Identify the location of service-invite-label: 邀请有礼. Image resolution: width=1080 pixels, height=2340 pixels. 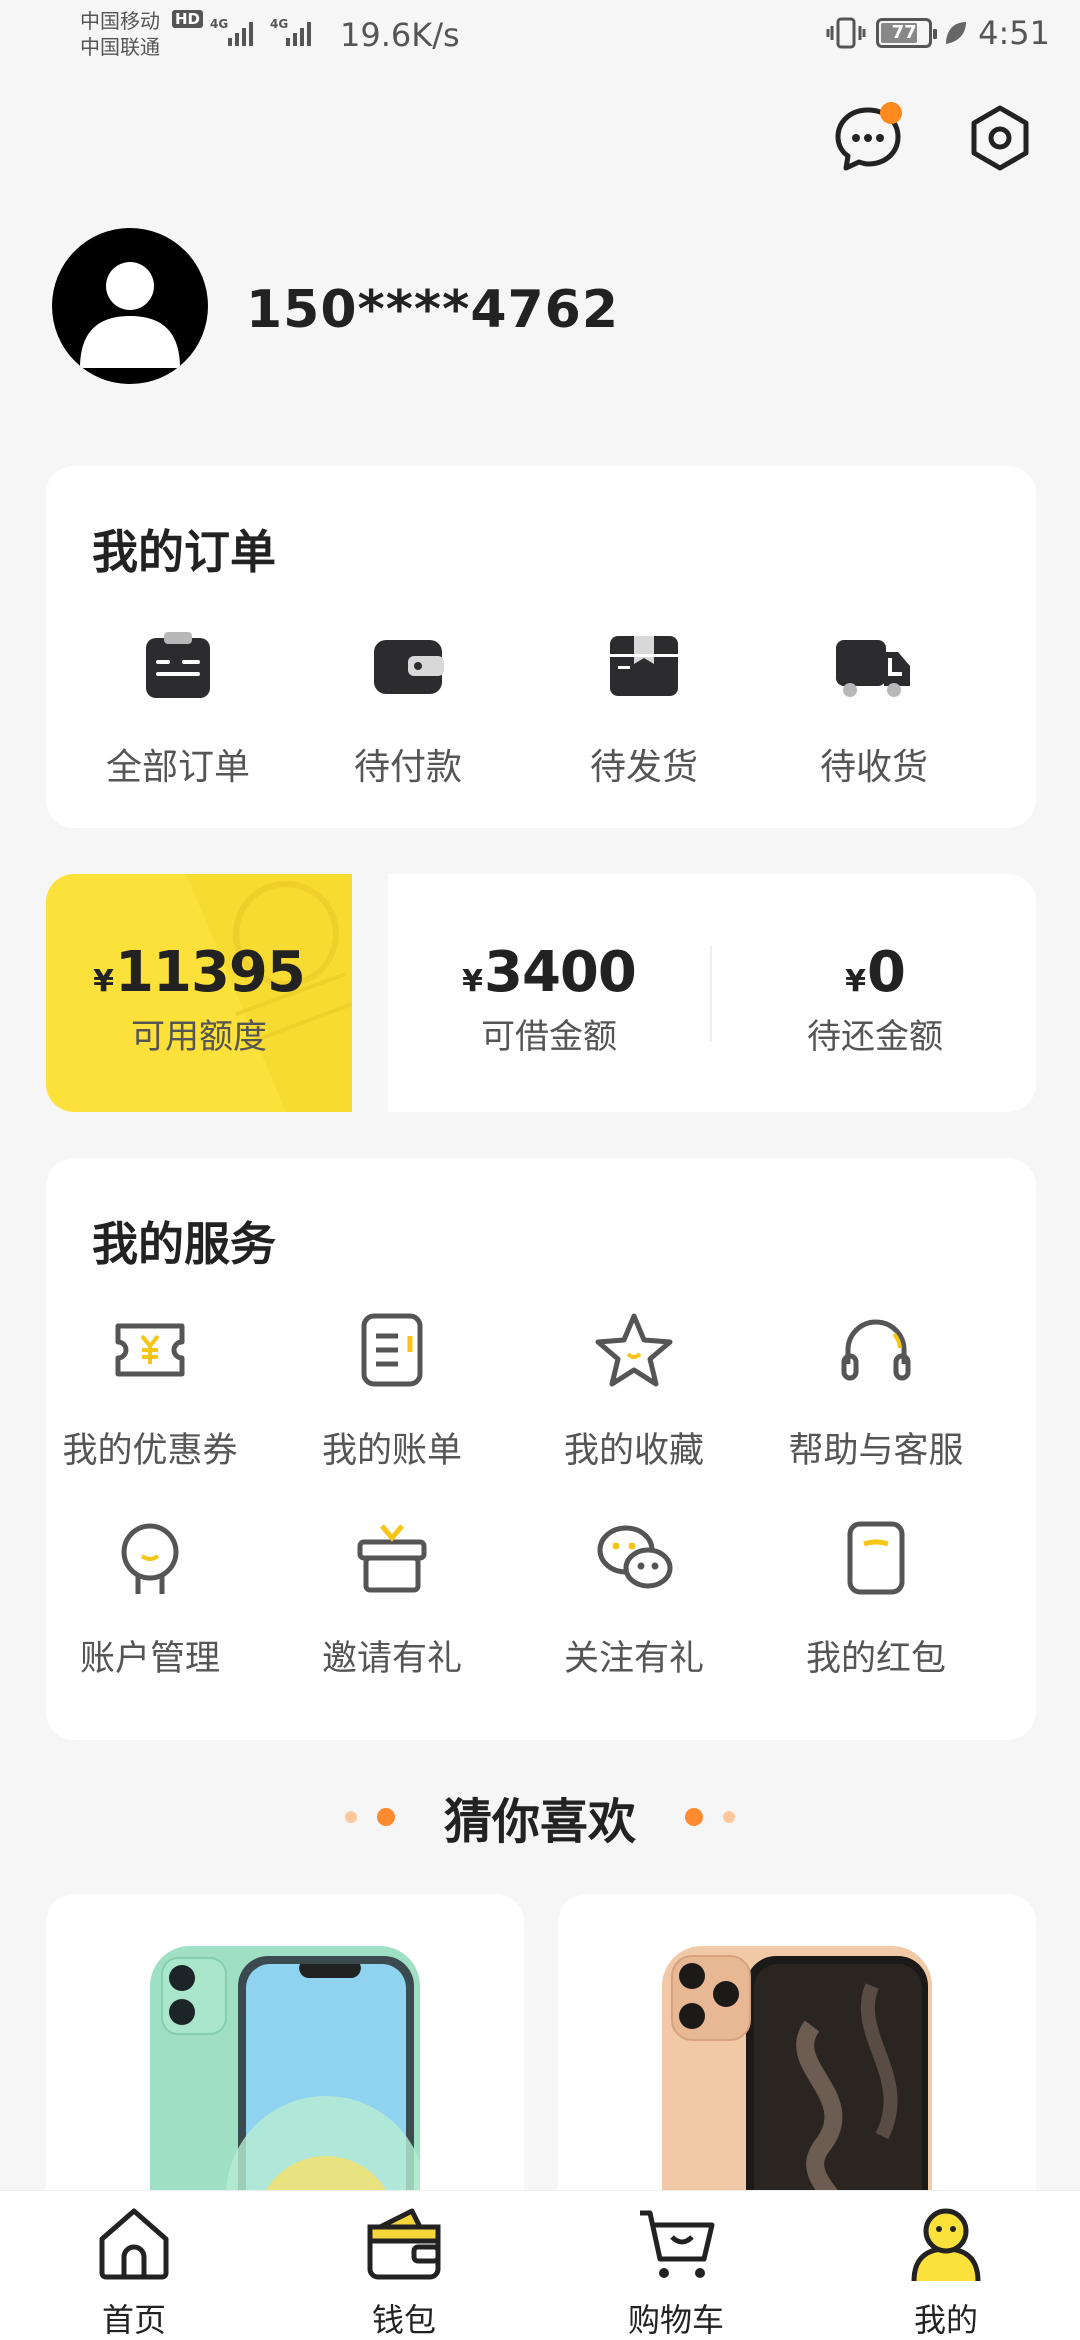
(391, 1659).